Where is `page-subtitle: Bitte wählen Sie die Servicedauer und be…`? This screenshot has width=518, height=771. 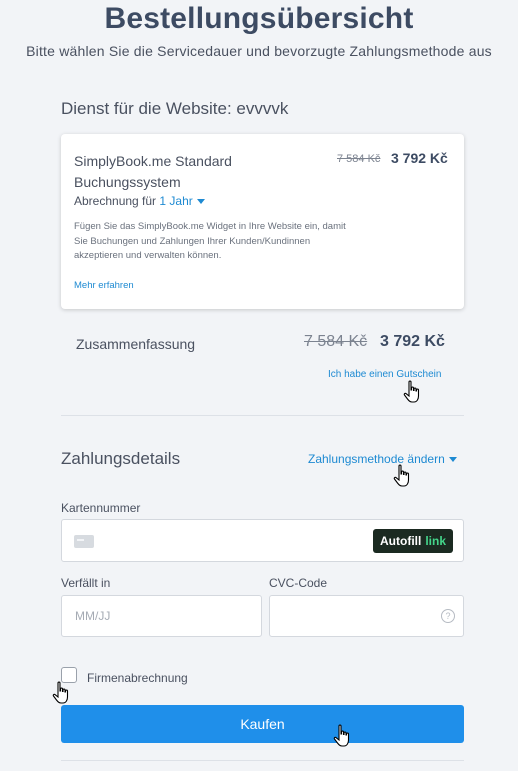
page-subtitle: Bitte wählen Sie die Servicedauer und be… is located at coordinates (259, 51).